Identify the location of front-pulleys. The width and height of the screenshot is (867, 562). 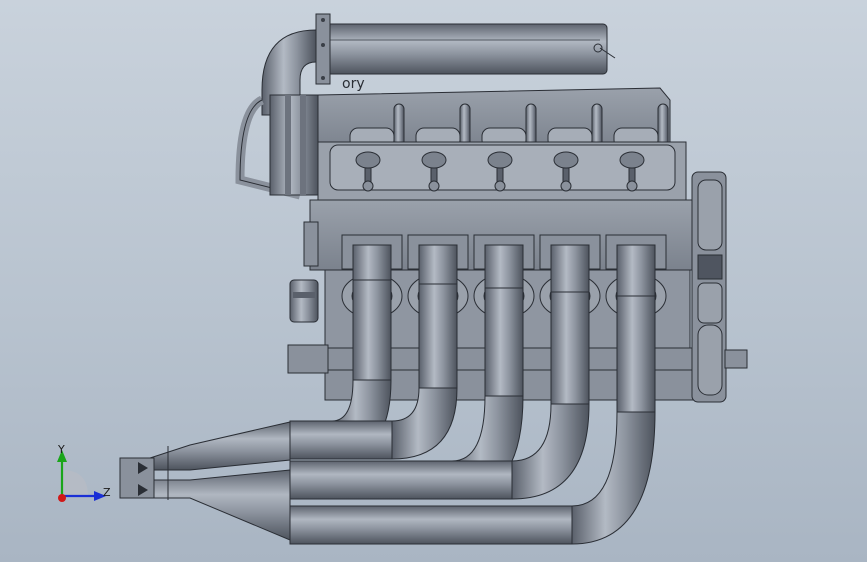
(719, 287).